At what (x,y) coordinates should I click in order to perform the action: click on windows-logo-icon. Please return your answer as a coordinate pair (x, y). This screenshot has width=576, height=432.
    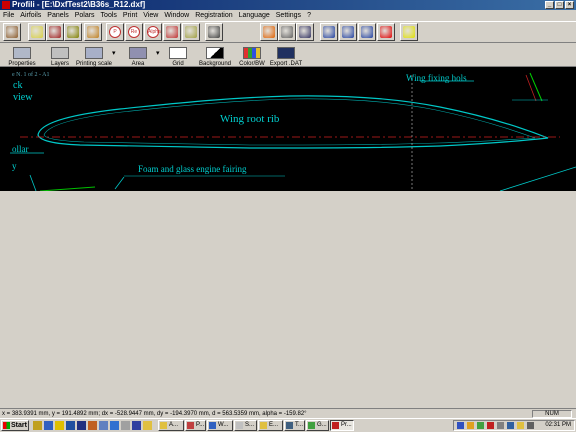
    Looking at the image, I should click on (6, 425).